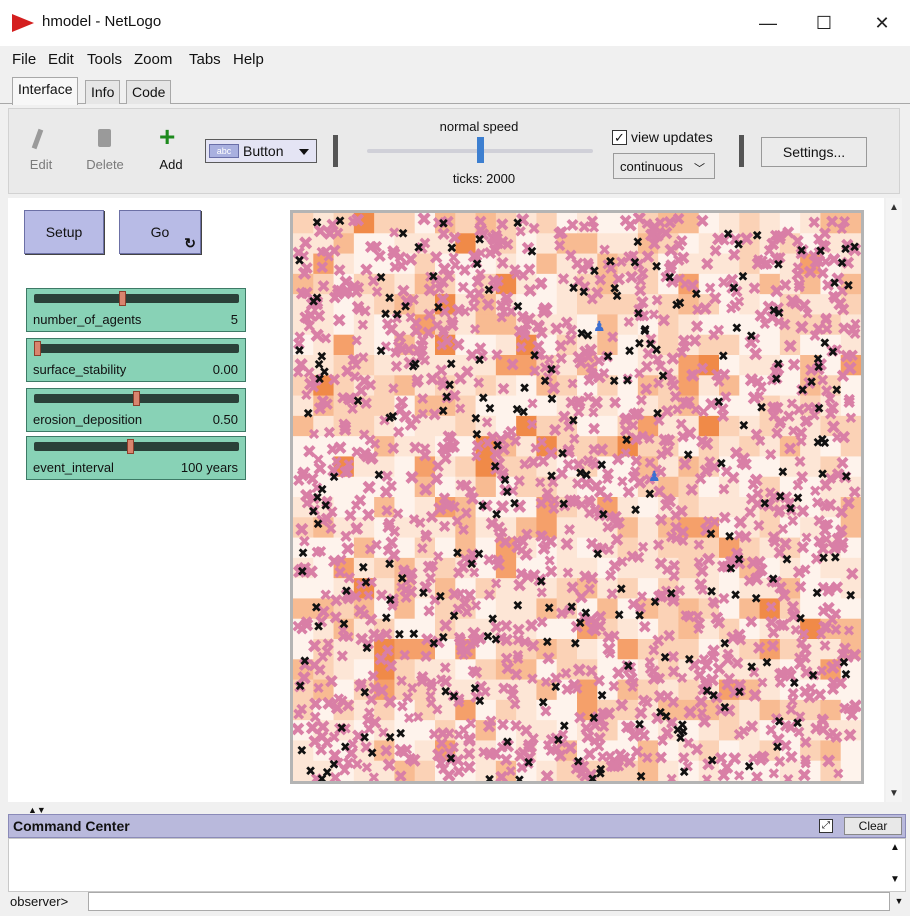 The width and height of the screenshot is (910, 916). Describe the element at coordinates (24, 59) in the screenshot. I see `menu-file: File` at that location.